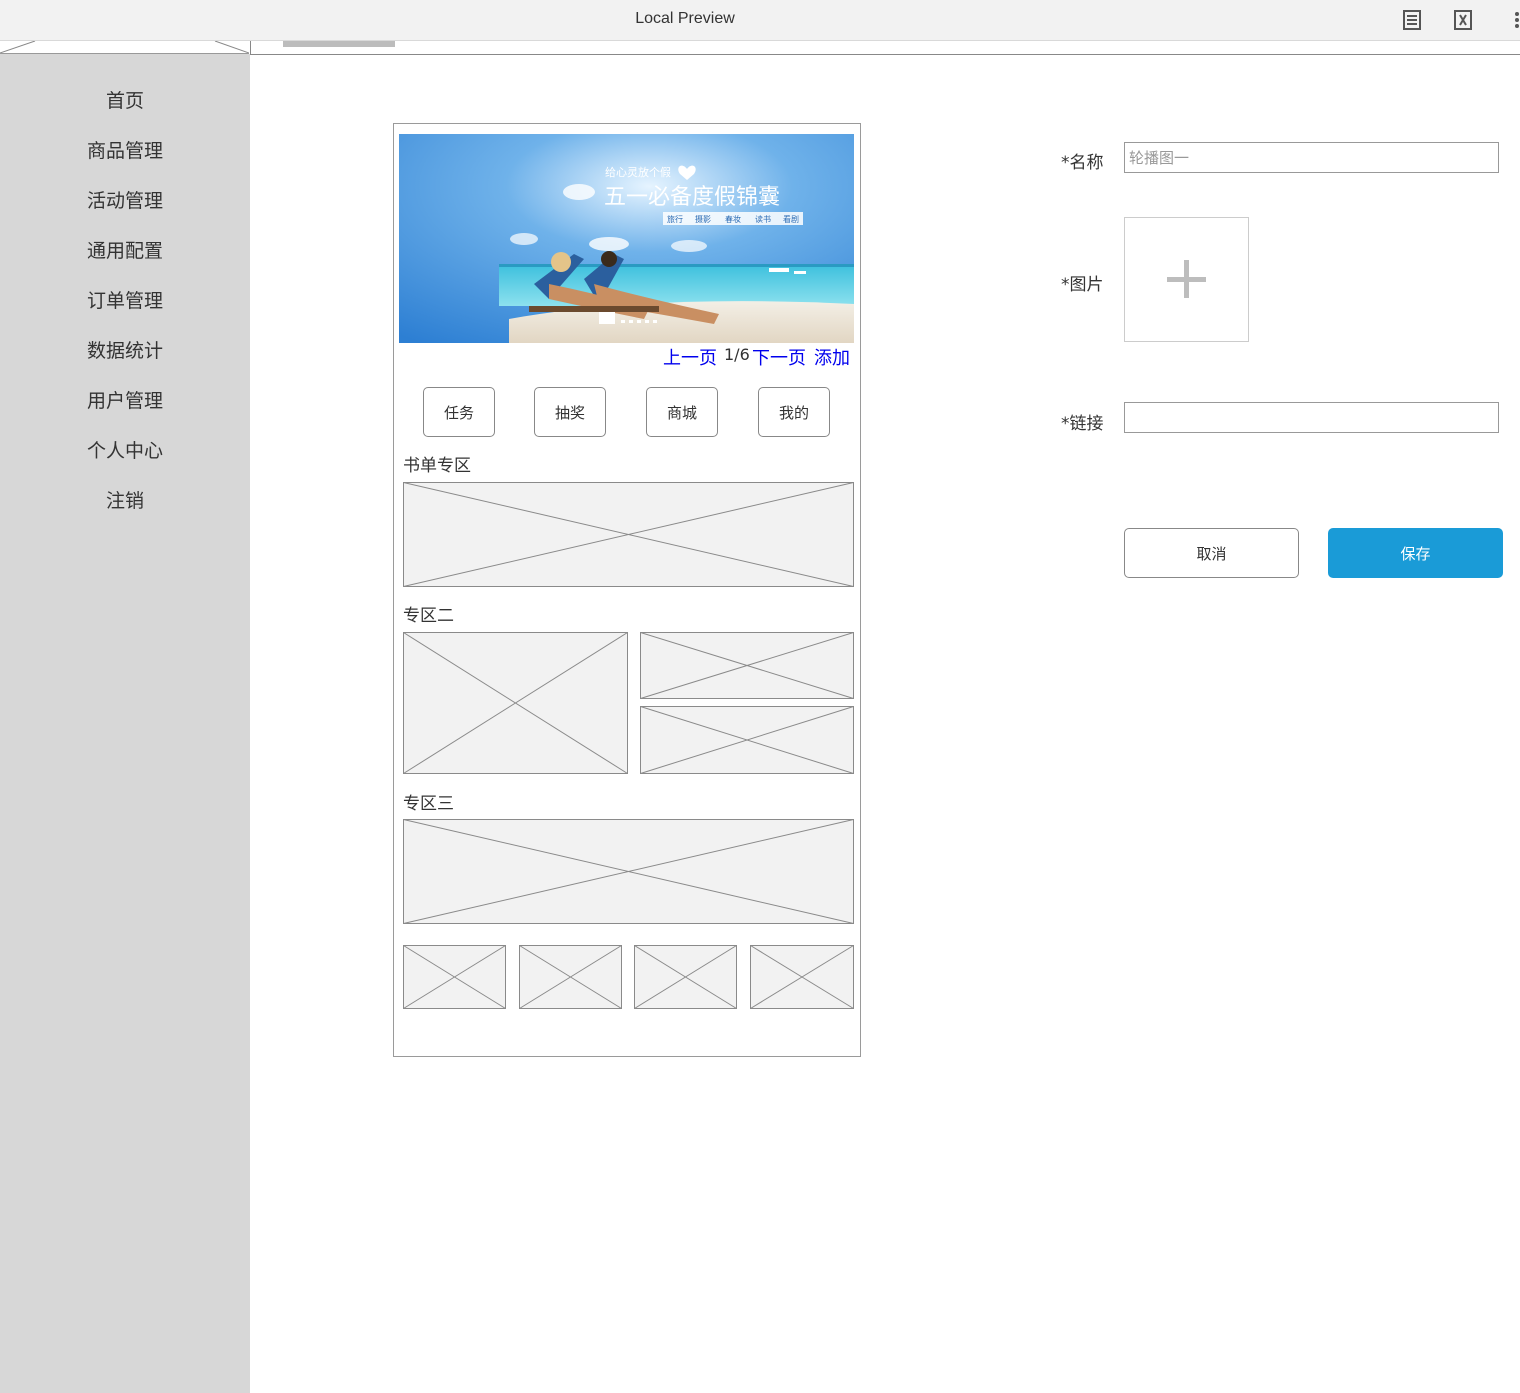 Image resolution: width=1520 pixels, height=1393 pixels. Describe the element at coordinates (124, 47) in the screenshot. I see `sidebar-header-placeholder` at that location.